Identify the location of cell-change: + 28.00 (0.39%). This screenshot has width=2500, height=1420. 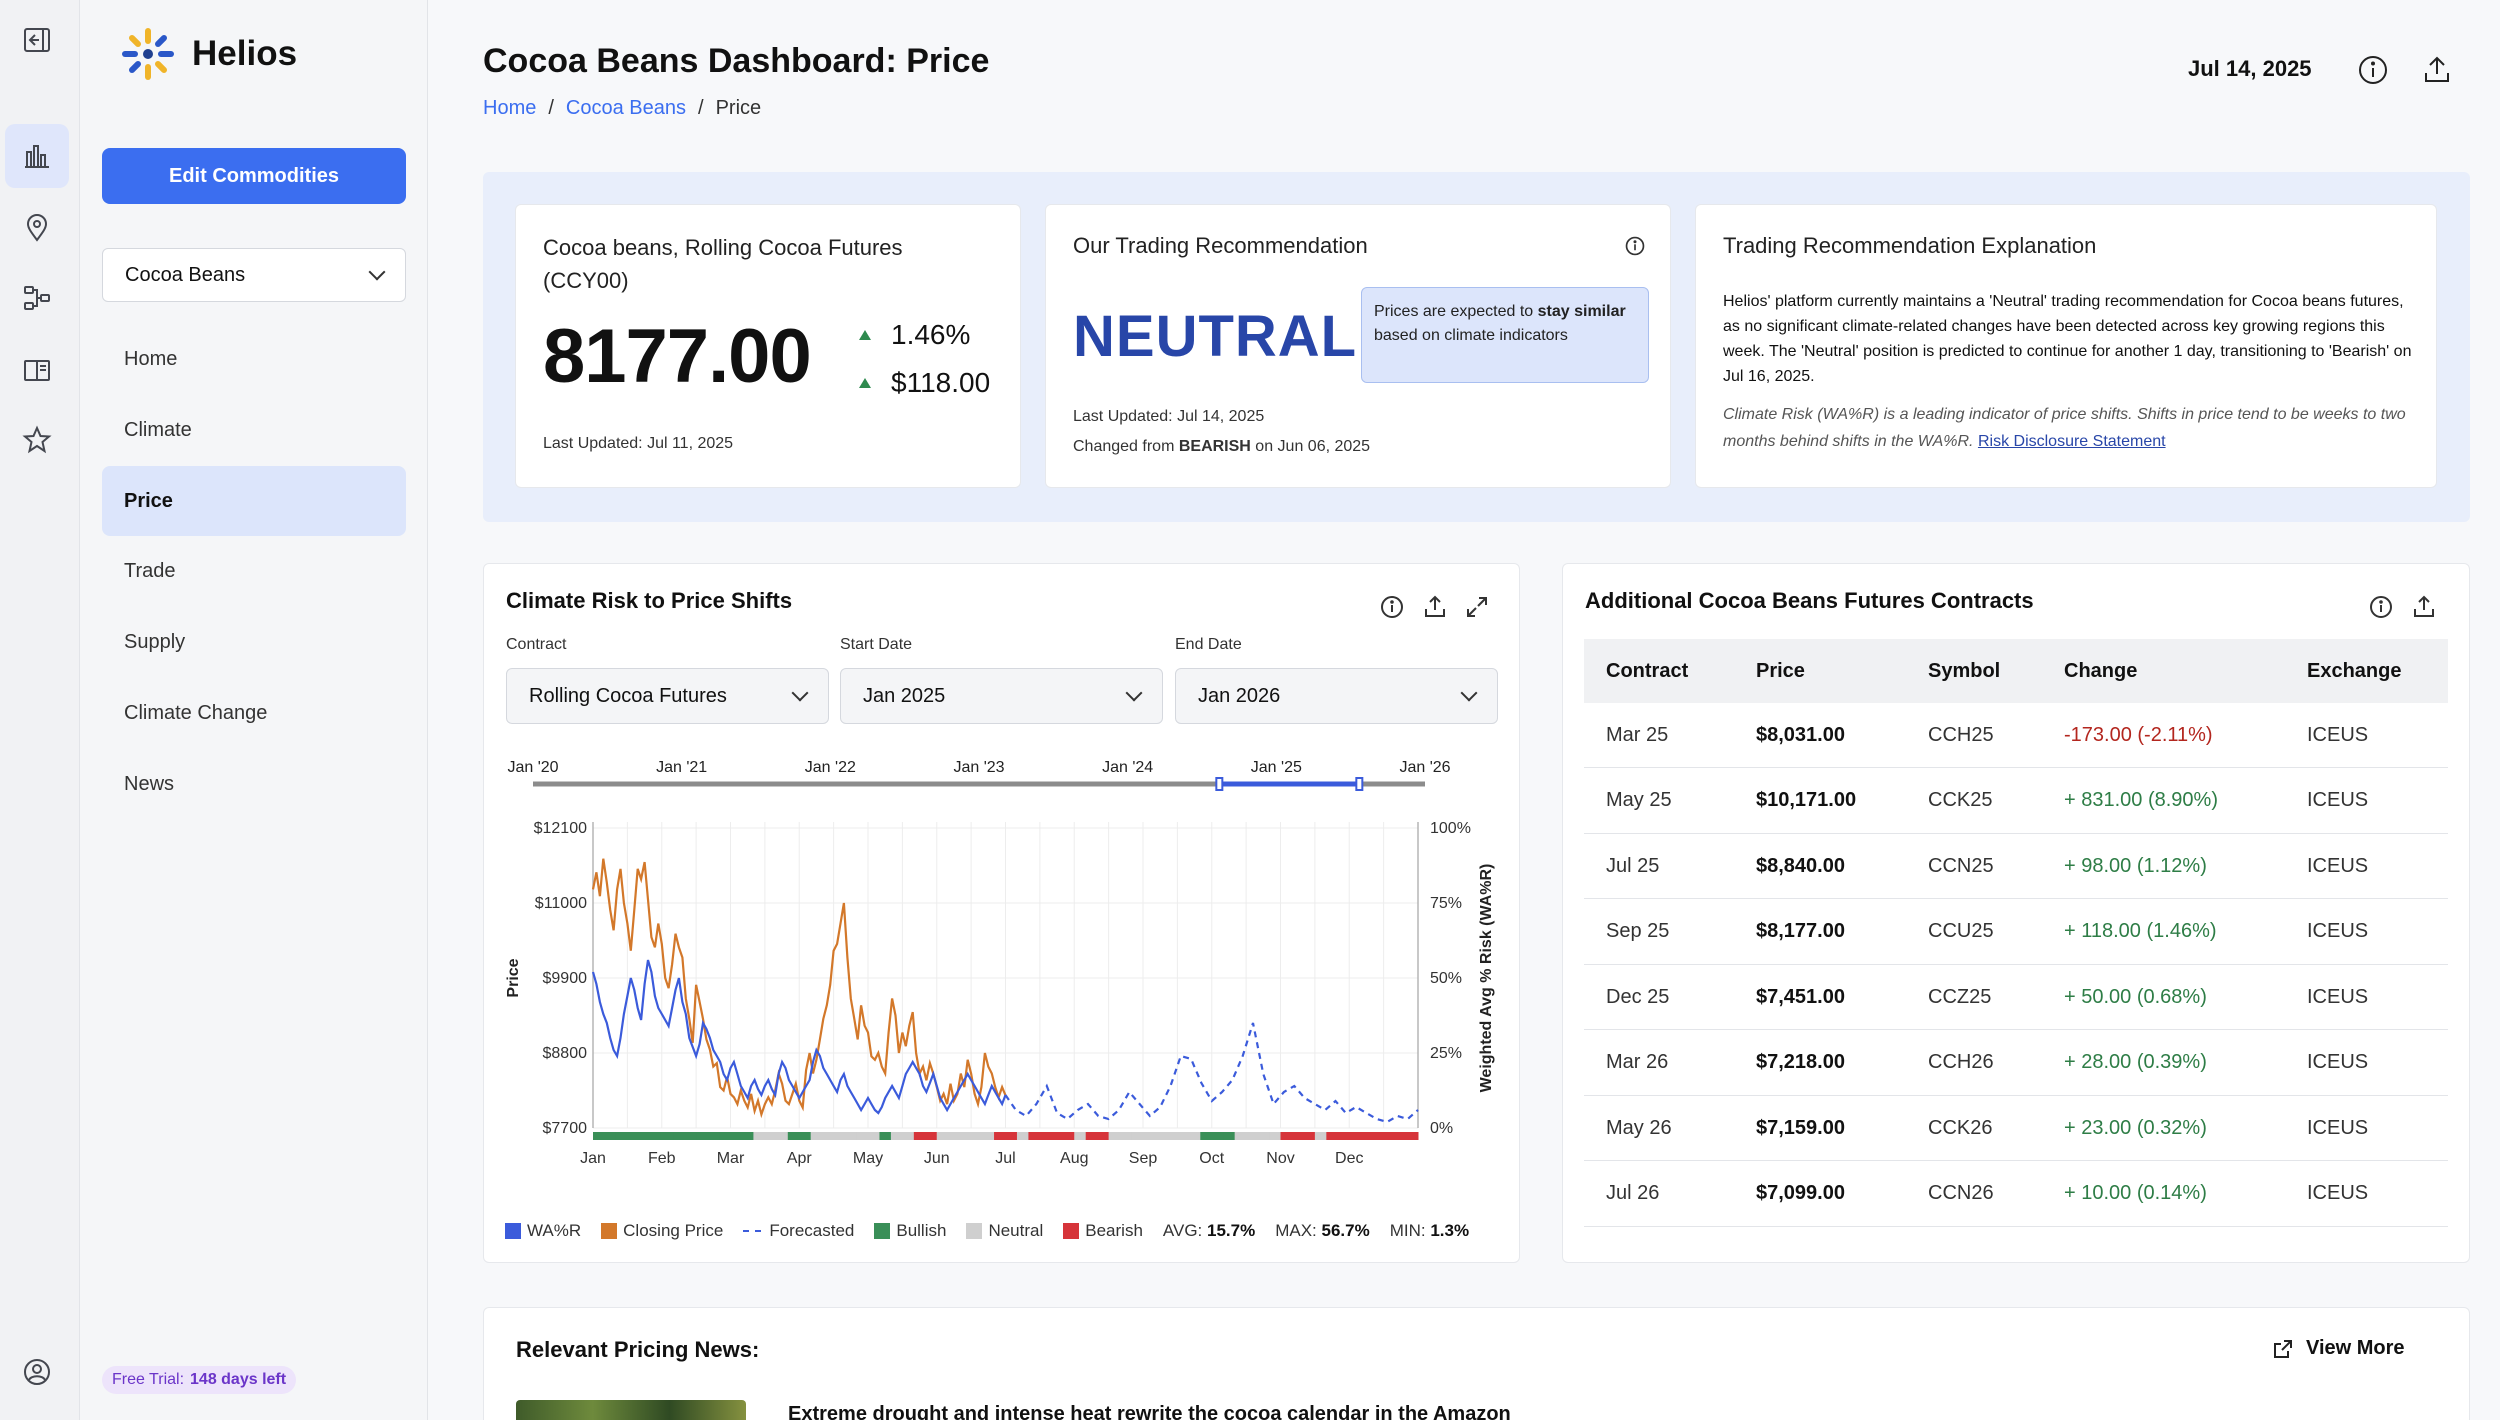
(2135, 1063).